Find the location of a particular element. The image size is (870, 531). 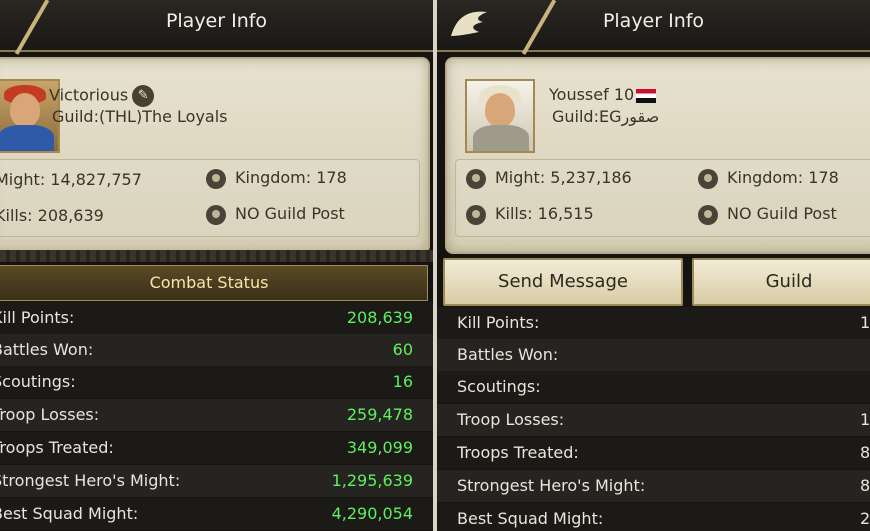

kills-stat: Kills: 16,515 is located at coordinates (530, 214).